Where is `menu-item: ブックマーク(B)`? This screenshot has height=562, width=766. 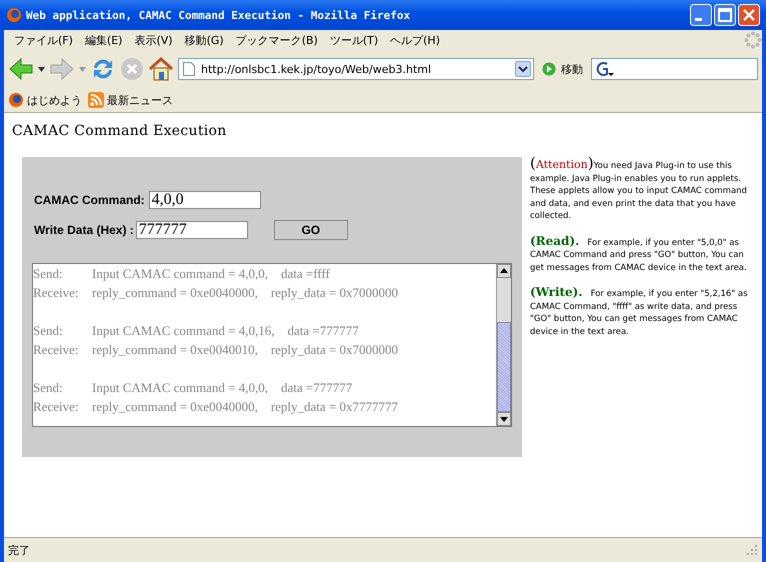 menu-item: ブックマーク(B) is located at coordinates (277, 40).